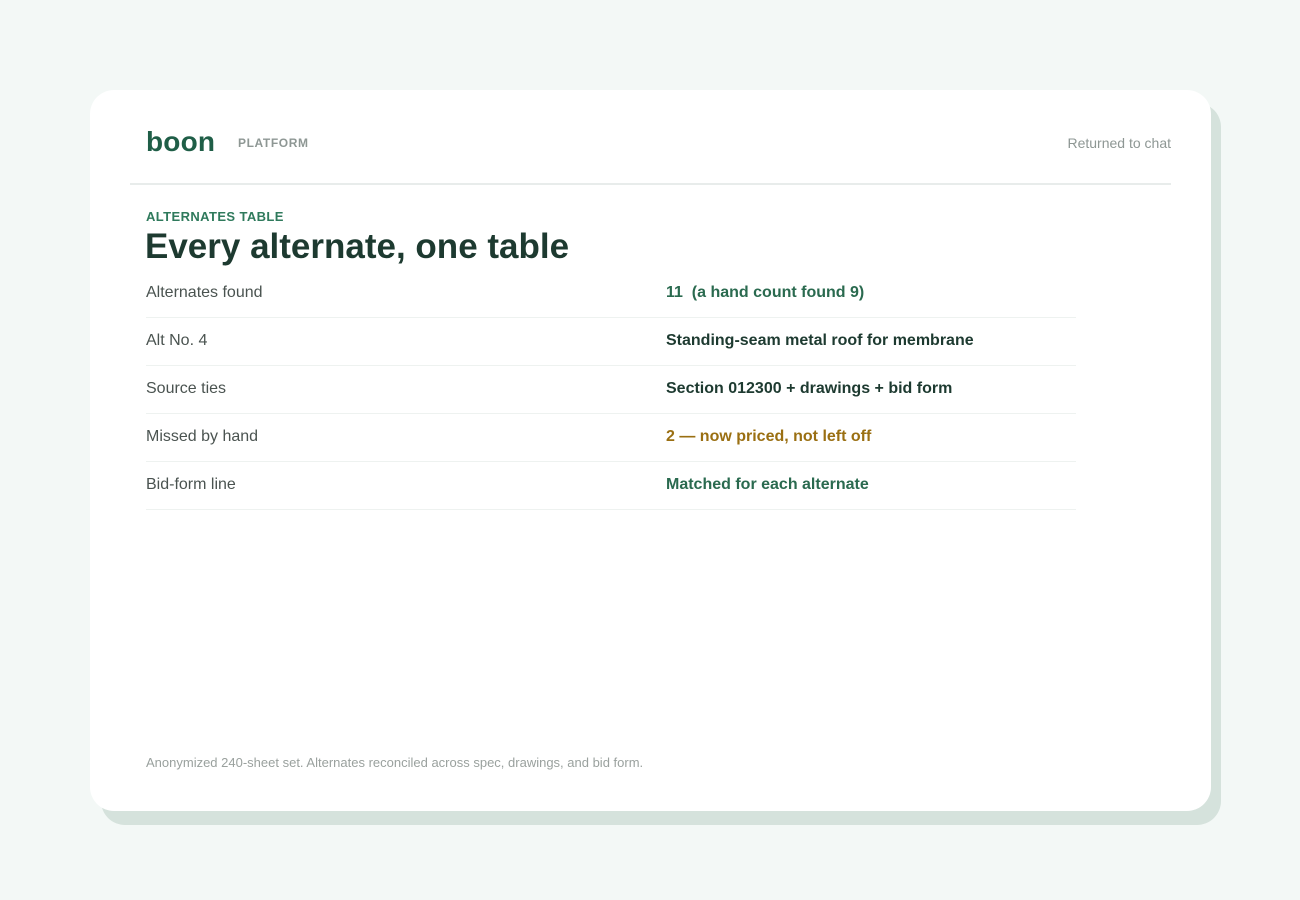 This screenshot has width=1300, height=900. Describe the element at coordinates (177, 340) in the screenshot. I see `row-label: Alt No. 4` at that location.